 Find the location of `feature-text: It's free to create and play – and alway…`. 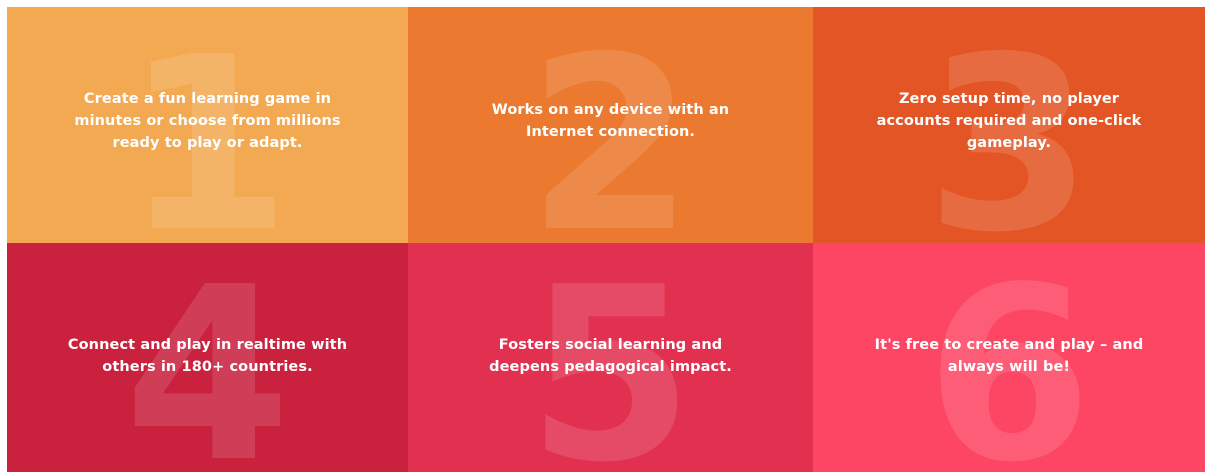

feature-text: It's free to create and play – and alway… is located at coordinates (1009, 356).